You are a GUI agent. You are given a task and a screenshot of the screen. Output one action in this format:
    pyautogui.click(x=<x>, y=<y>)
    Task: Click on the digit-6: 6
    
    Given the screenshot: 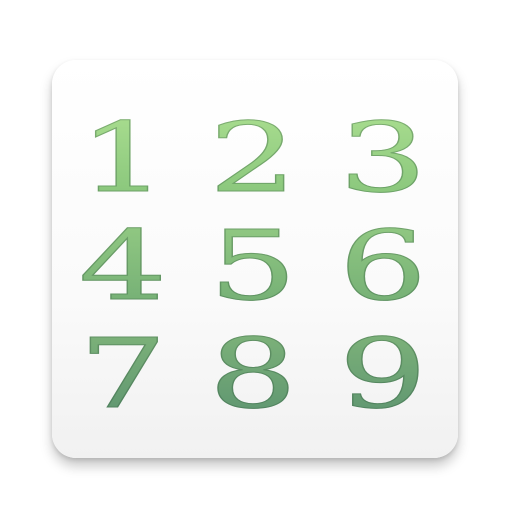 What is the action you would take?
    pyautogui.click(x=383, y=266)
    